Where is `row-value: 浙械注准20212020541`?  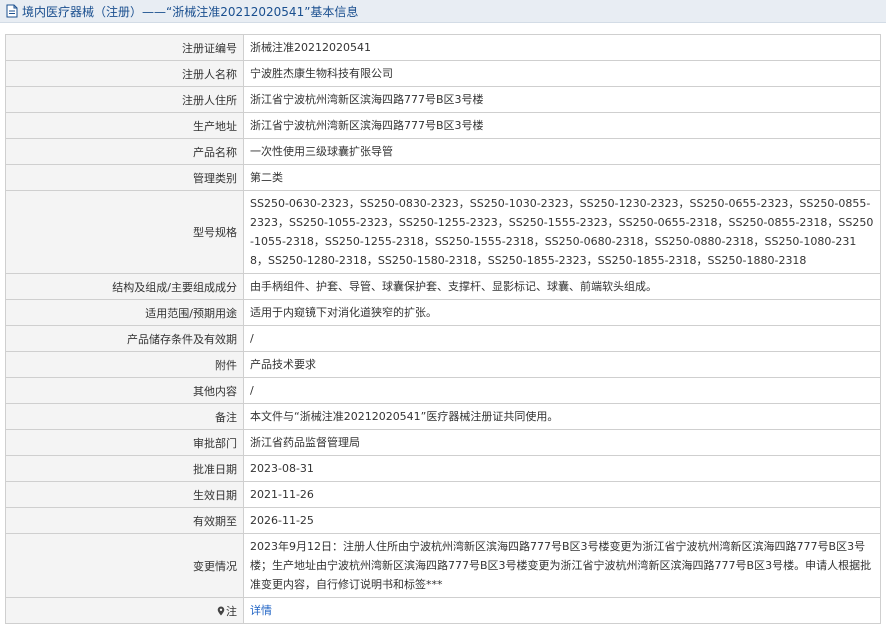 row-value: 浙械注准20212020541 is located at coordinates (562, 47).